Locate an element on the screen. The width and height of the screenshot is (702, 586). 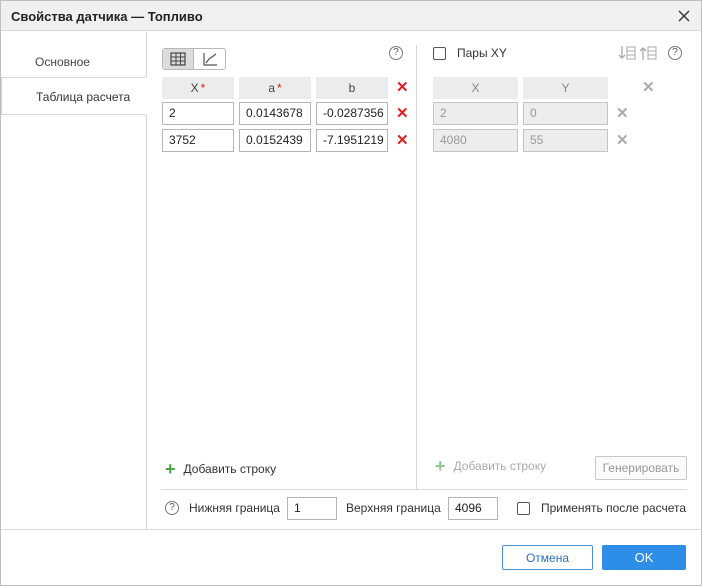
cell-x-row2: 3752 is located at coordinates (198, 140).